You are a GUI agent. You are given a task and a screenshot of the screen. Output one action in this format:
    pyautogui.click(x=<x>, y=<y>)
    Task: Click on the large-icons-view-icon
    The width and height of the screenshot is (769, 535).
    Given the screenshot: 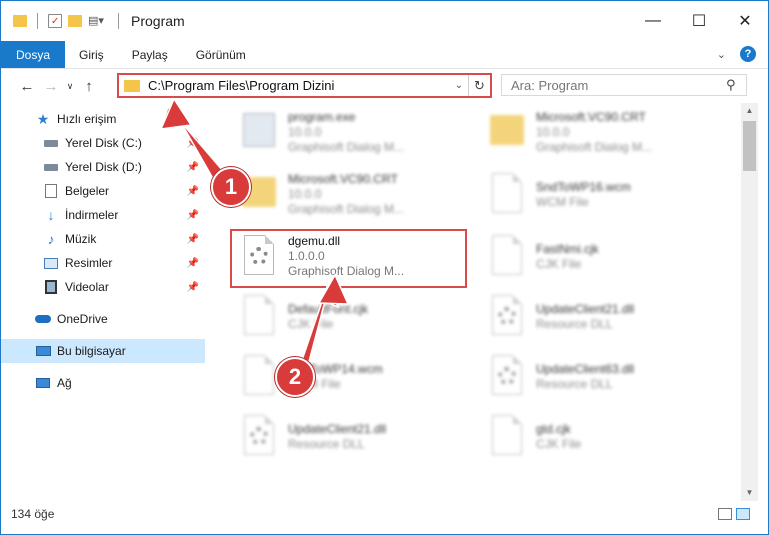 What is the action you would take?
    pyautogui.click(x=743, y=514)
    